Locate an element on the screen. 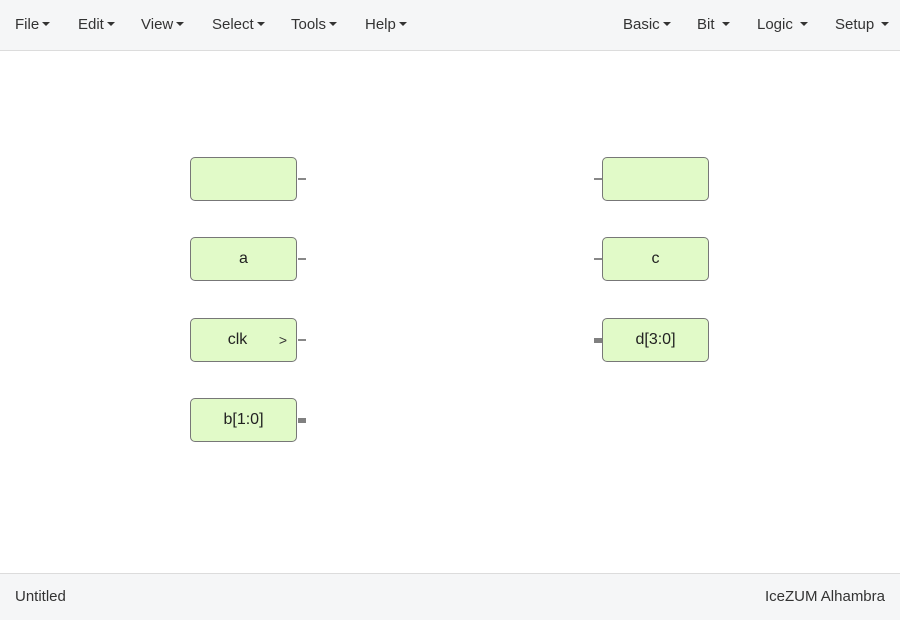  input-block-a: a is located at coordinates (243, 259).